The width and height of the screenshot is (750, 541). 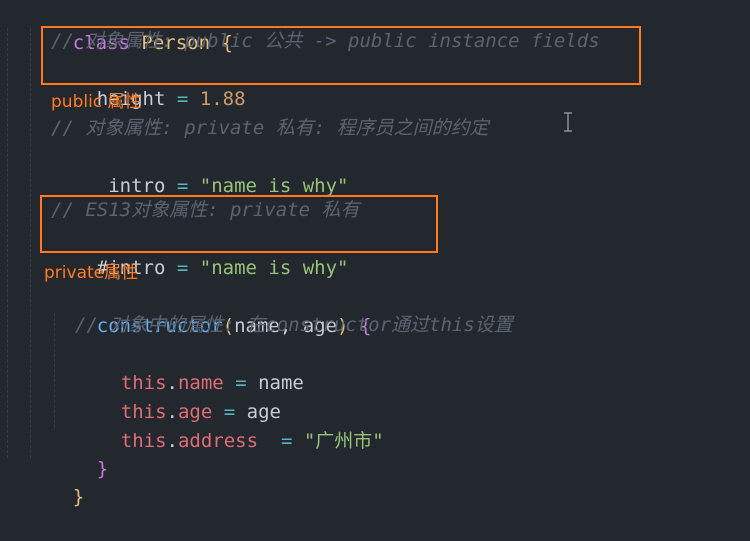 I want to click on private-annotation-label: private属性, so click(x=91, y=273).